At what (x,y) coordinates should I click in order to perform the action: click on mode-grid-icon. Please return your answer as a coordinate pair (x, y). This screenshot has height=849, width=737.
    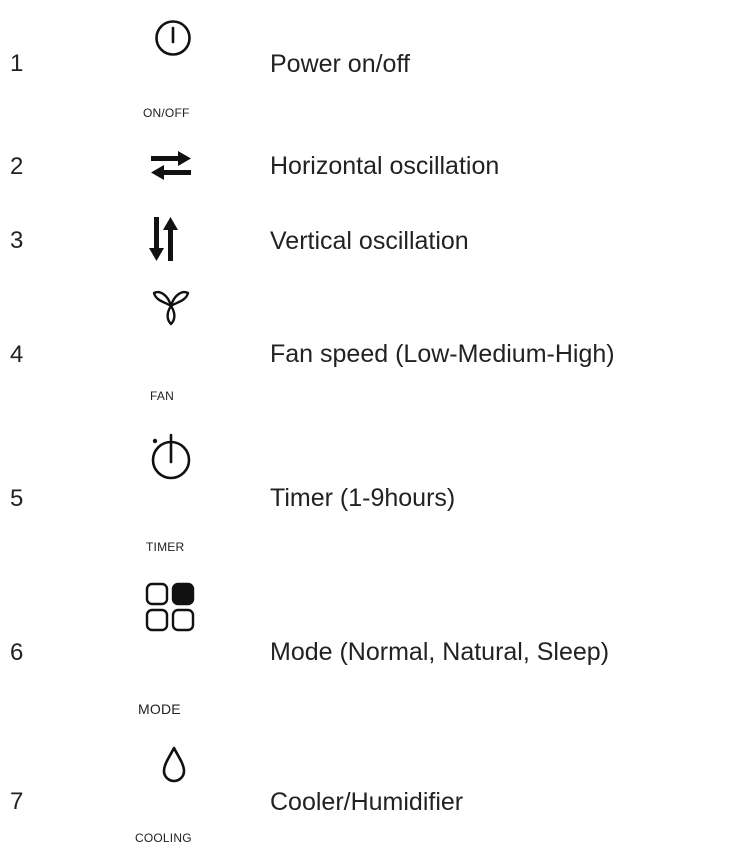
    Looking at the image, I should click on (171, 608).